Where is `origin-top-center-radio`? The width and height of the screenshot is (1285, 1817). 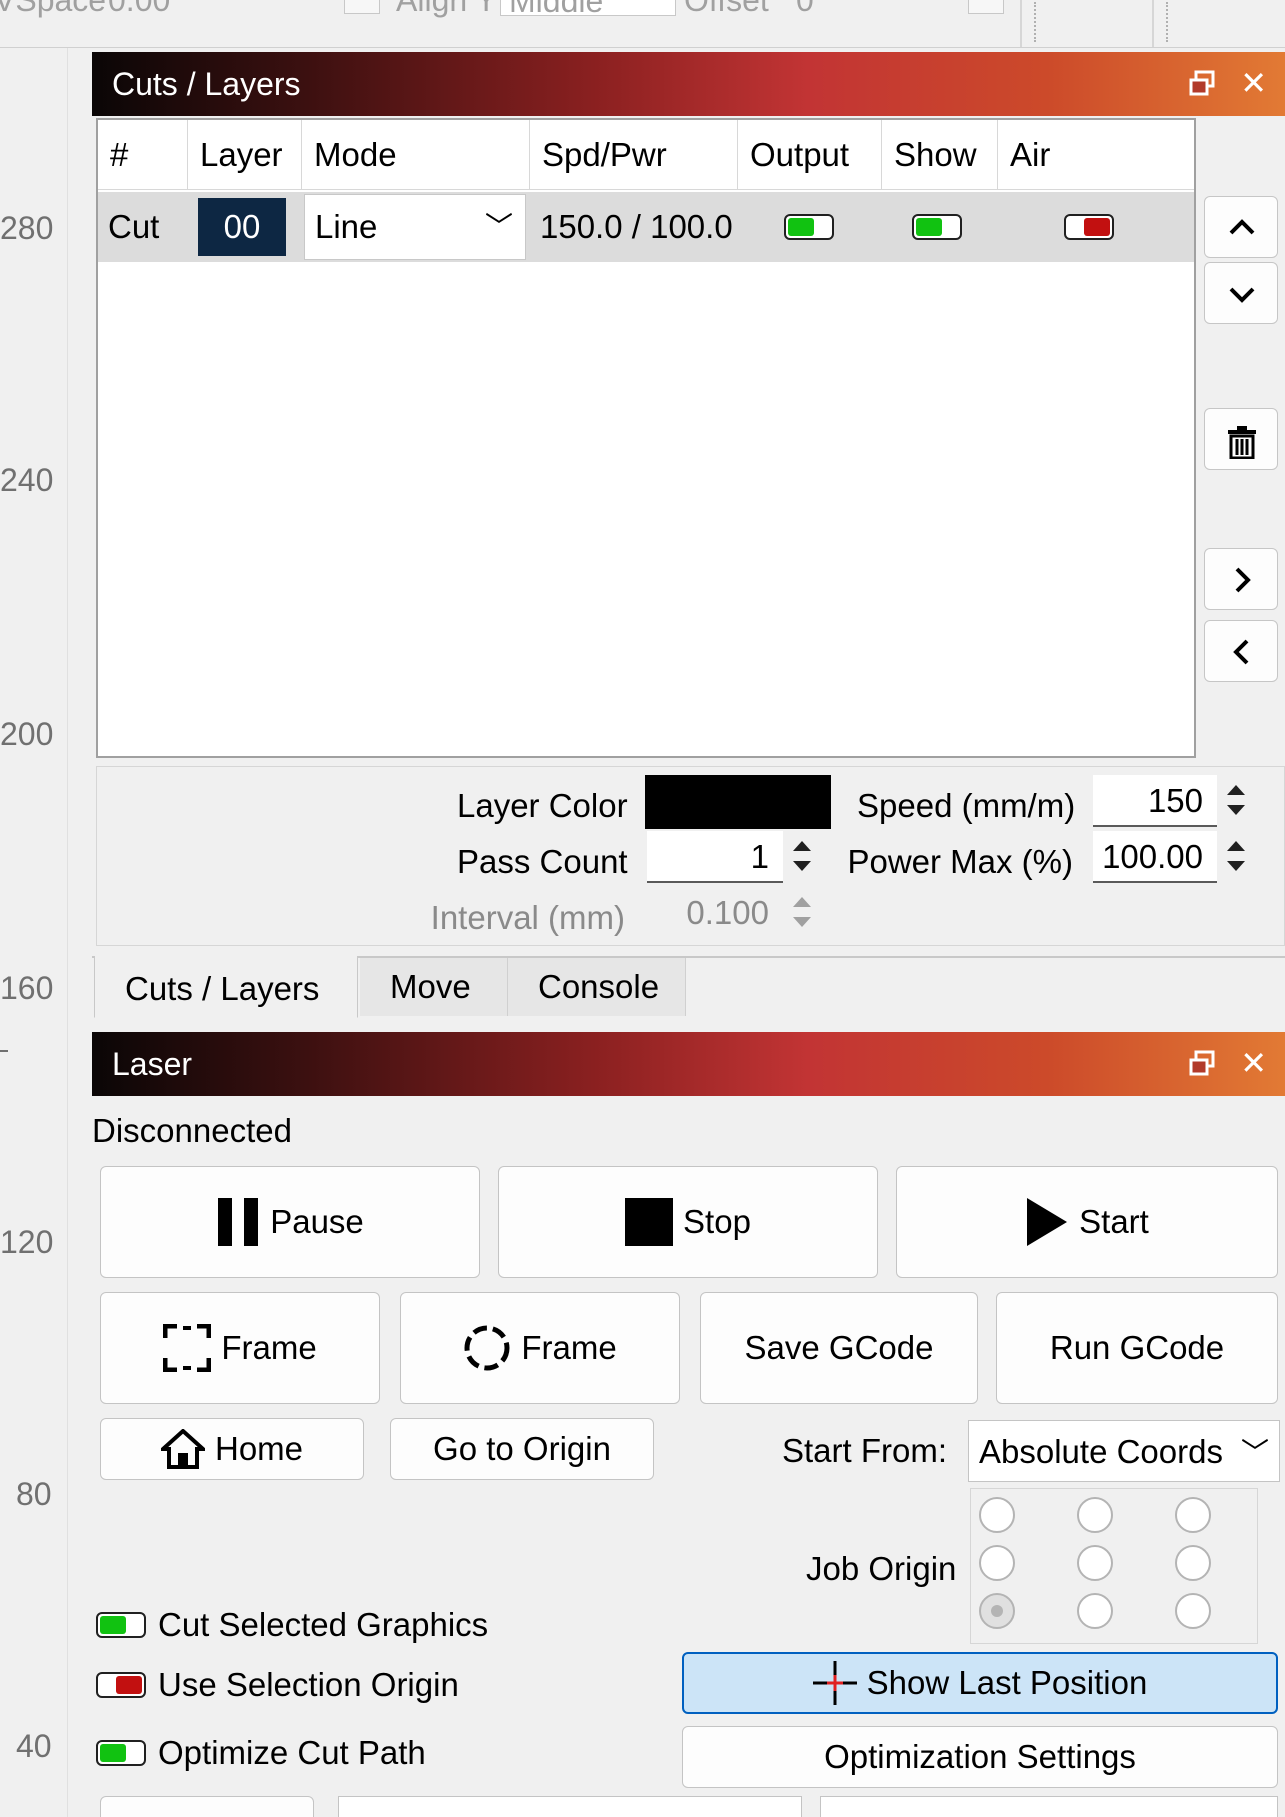
origin-top-center-radio is located at coordinates (1095, 1515).